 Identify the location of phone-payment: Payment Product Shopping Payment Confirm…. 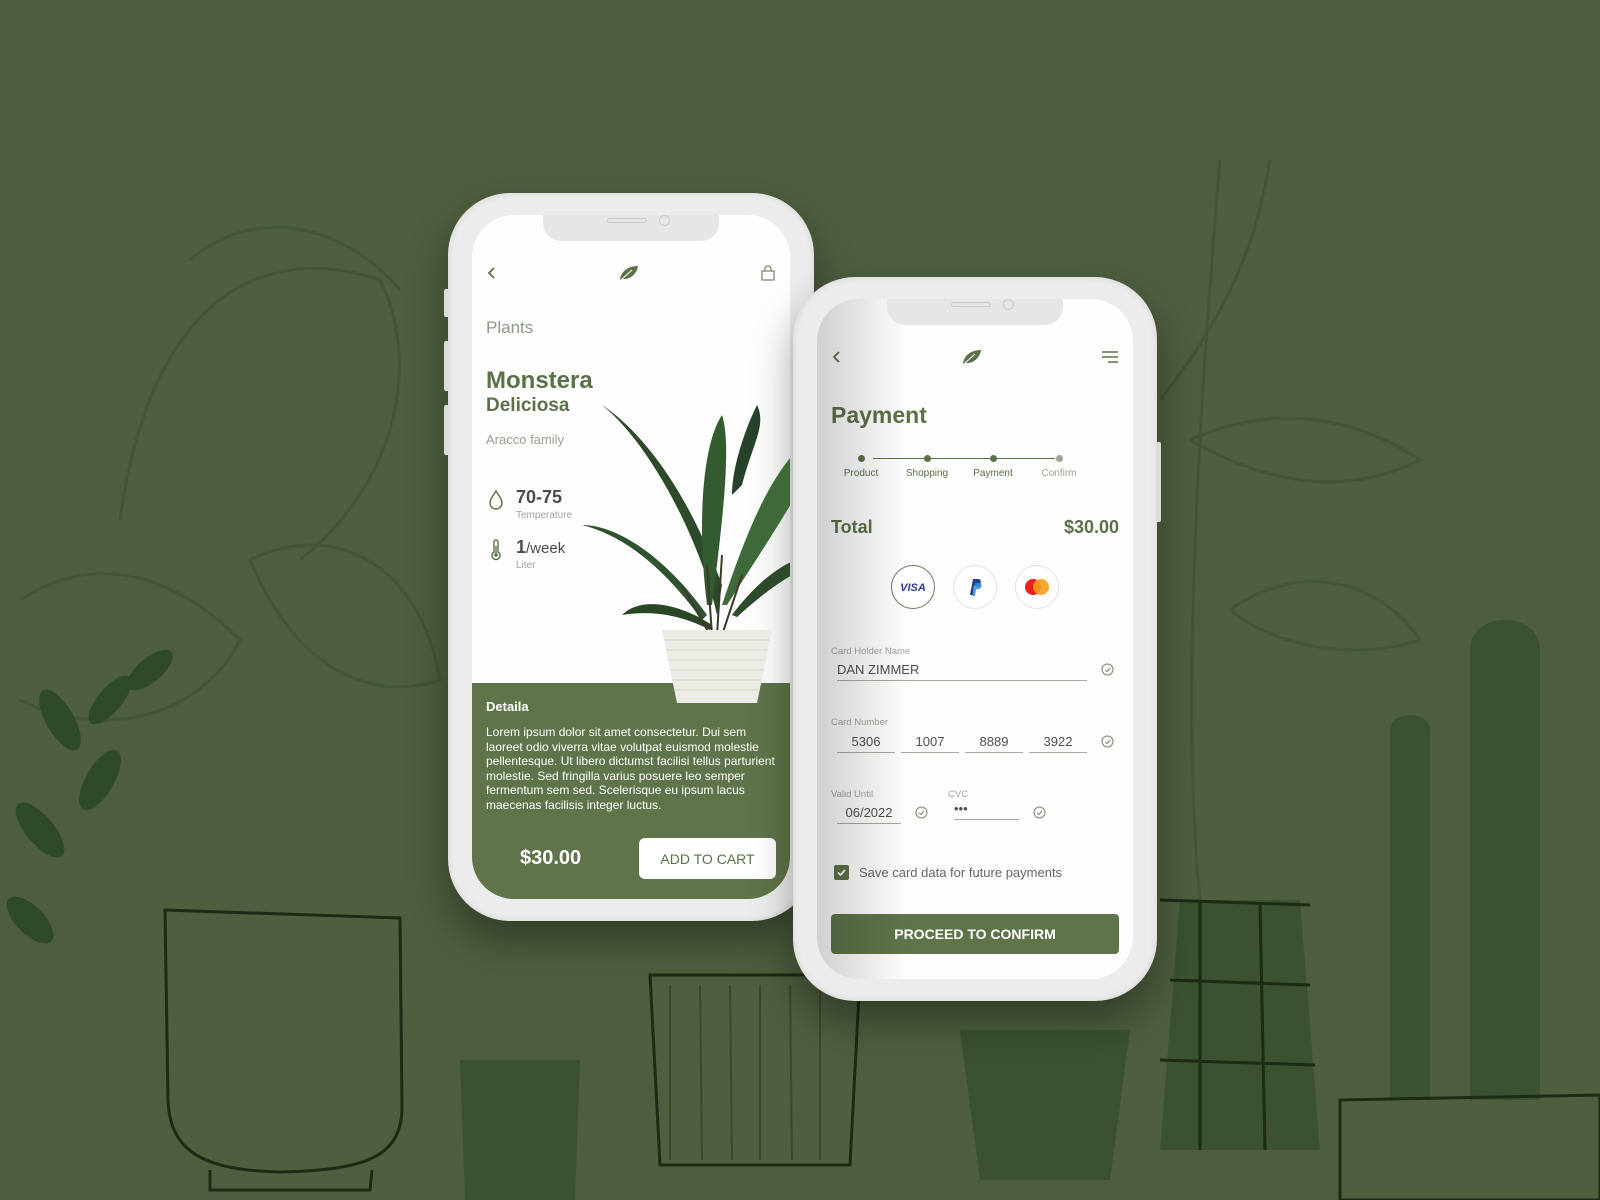
(977, 639).